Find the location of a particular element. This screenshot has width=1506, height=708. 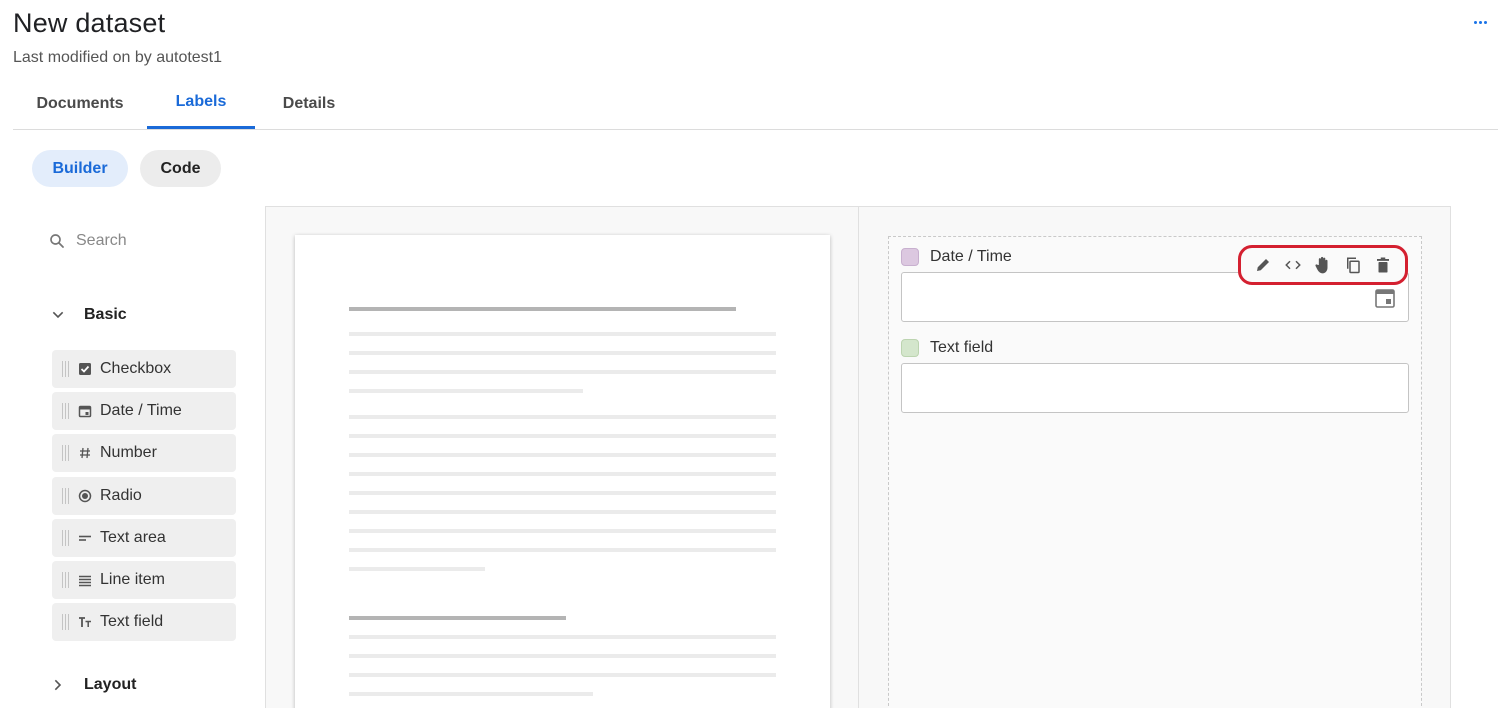

palette-item-text-area: Text area is located at coordinates (144, 537).